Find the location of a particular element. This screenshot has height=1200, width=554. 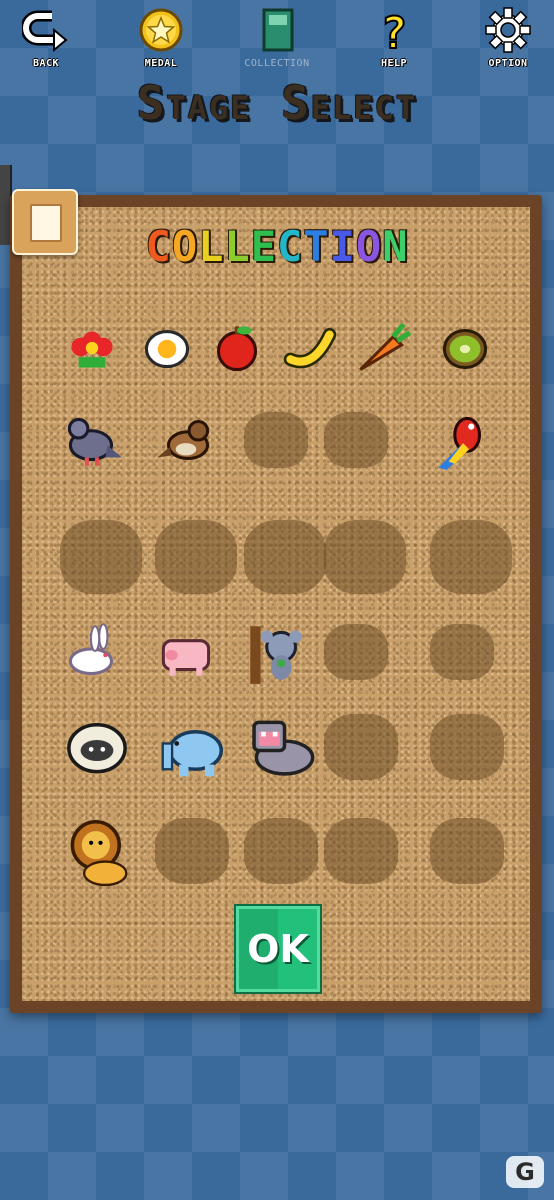

option-button: OPTION is located at coordinates (508, 39).